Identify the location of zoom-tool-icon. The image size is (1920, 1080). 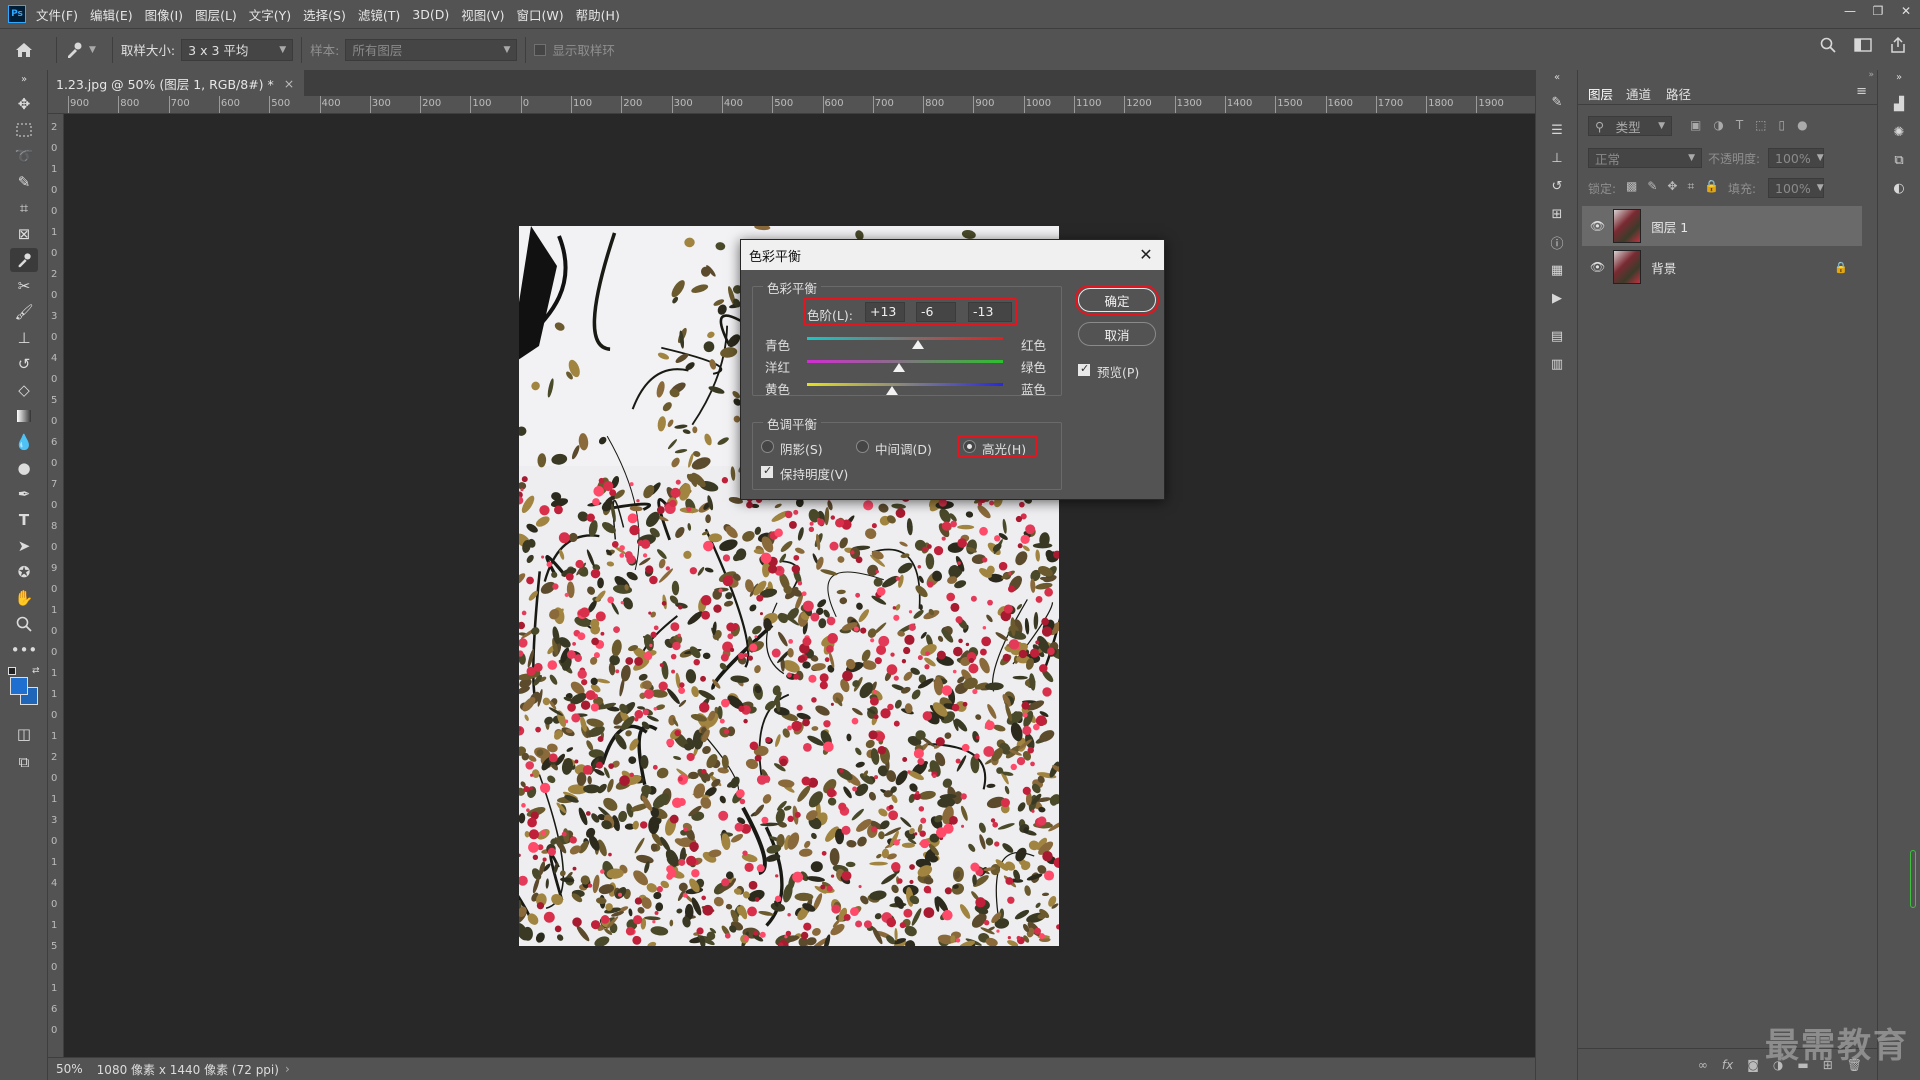
(24, 624).